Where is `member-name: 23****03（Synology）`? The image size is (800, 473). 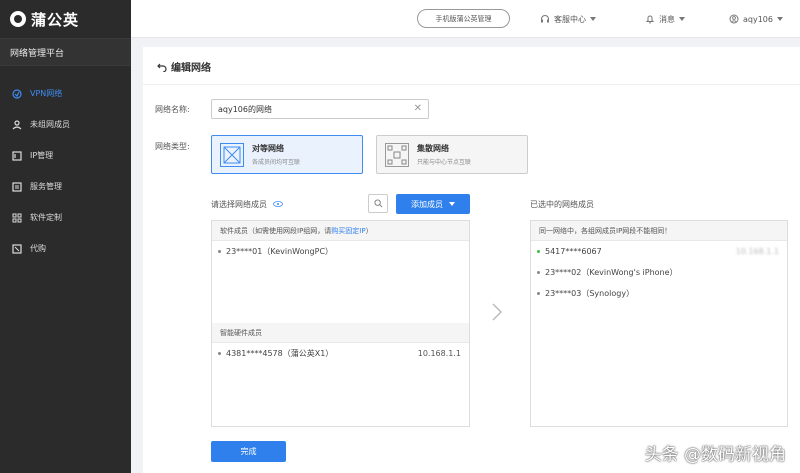 member-name: 23****03（Synology） is located at coordinates (590, 293).